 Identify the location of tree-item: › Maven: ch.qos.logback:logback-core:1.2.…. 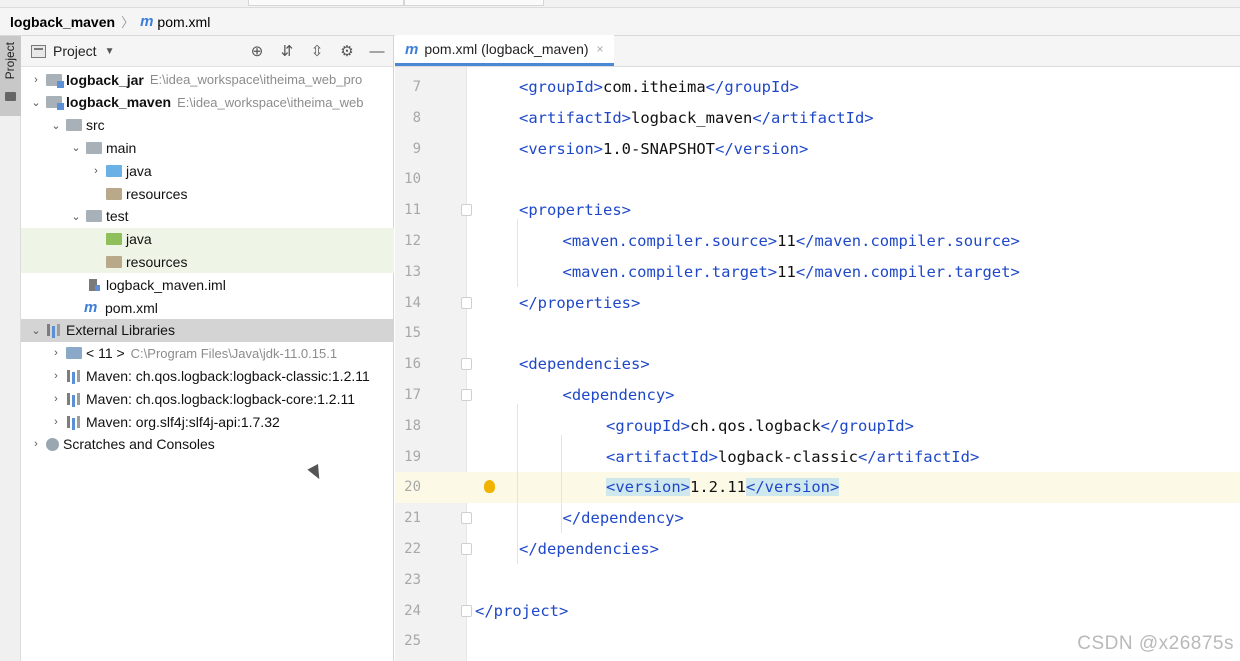
(207, 398).